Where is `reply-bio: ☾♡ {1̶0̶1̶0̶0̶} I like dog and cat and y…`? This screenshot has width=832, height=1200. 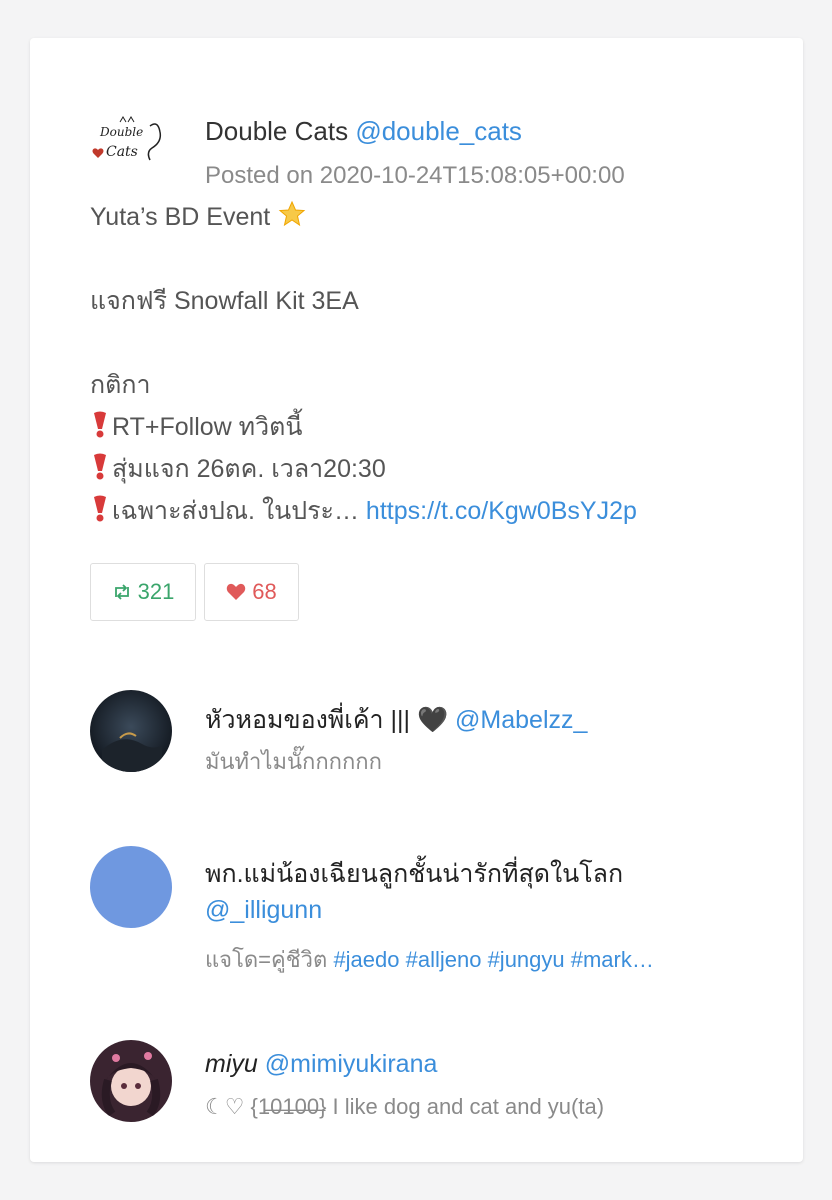 reply-bio: ☾♡ {1̶0̶1̶0̶0̶} I like dog and cat and y… is located at coordinates (405, 1106).